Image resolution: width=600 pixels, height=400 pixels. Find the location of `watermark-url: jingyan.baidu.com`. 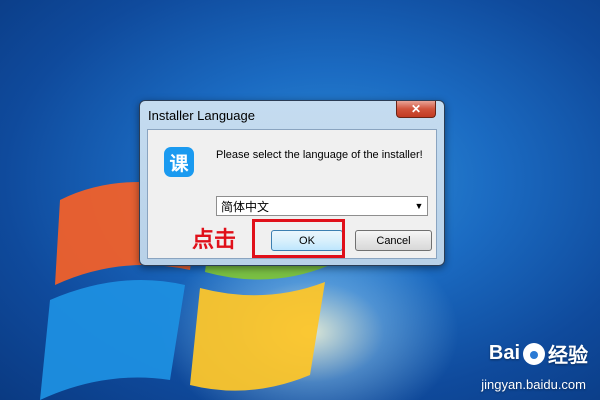

watermark-url: jingyan.baidu.com is located at coordinates (533, 384).